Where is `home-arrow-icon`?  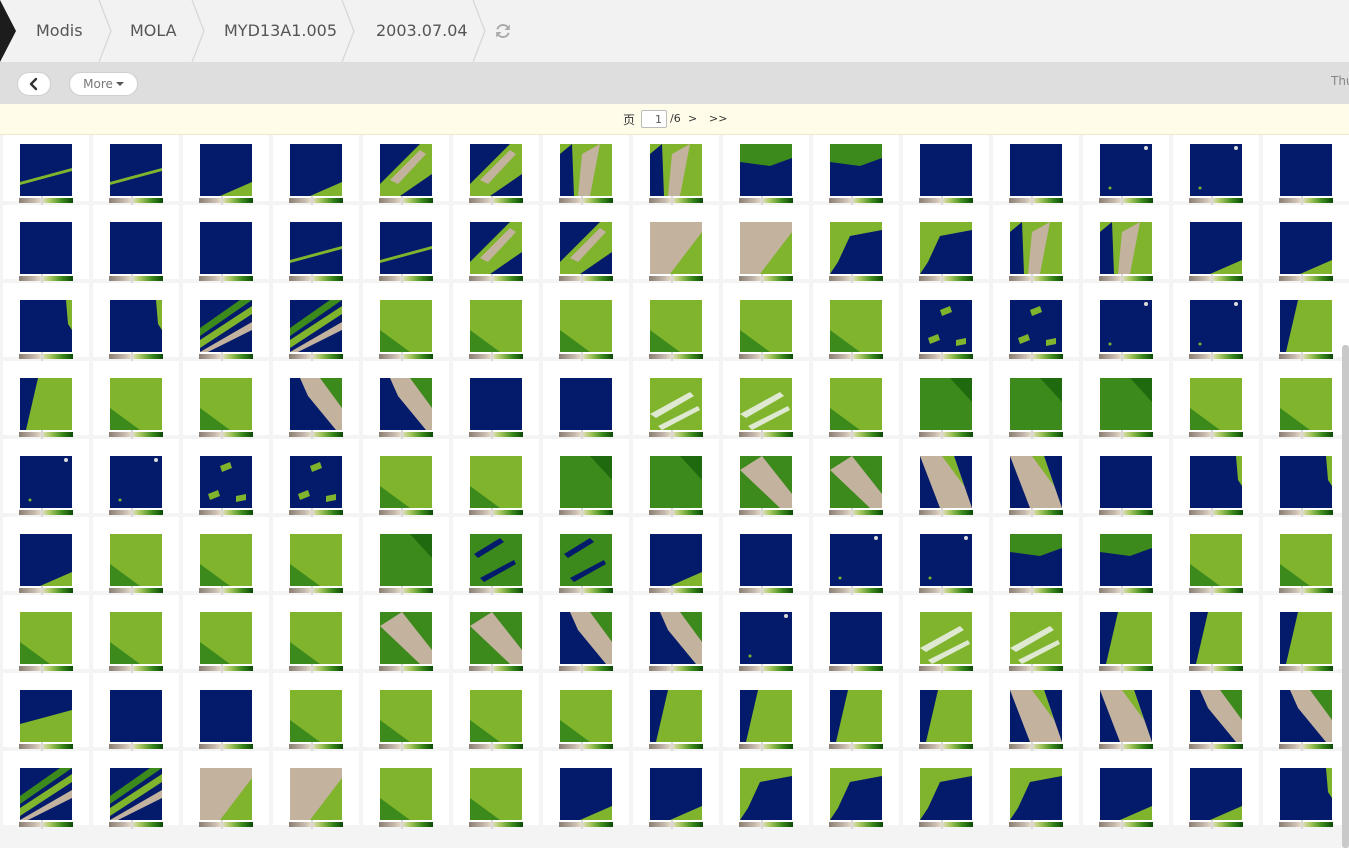
home-arrow-icon is located at coordinates (8, 31).